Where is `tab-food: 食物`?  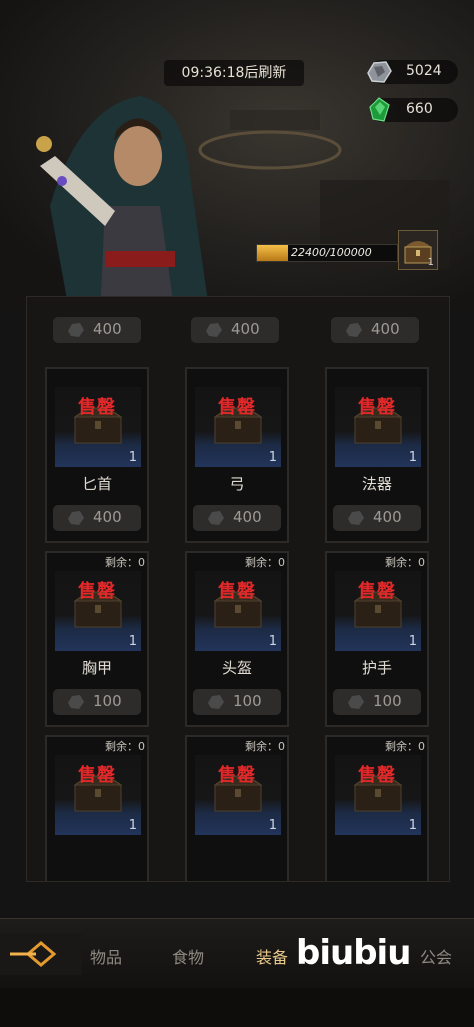
tab-food: 食物 is located at coordinates (188, 956).